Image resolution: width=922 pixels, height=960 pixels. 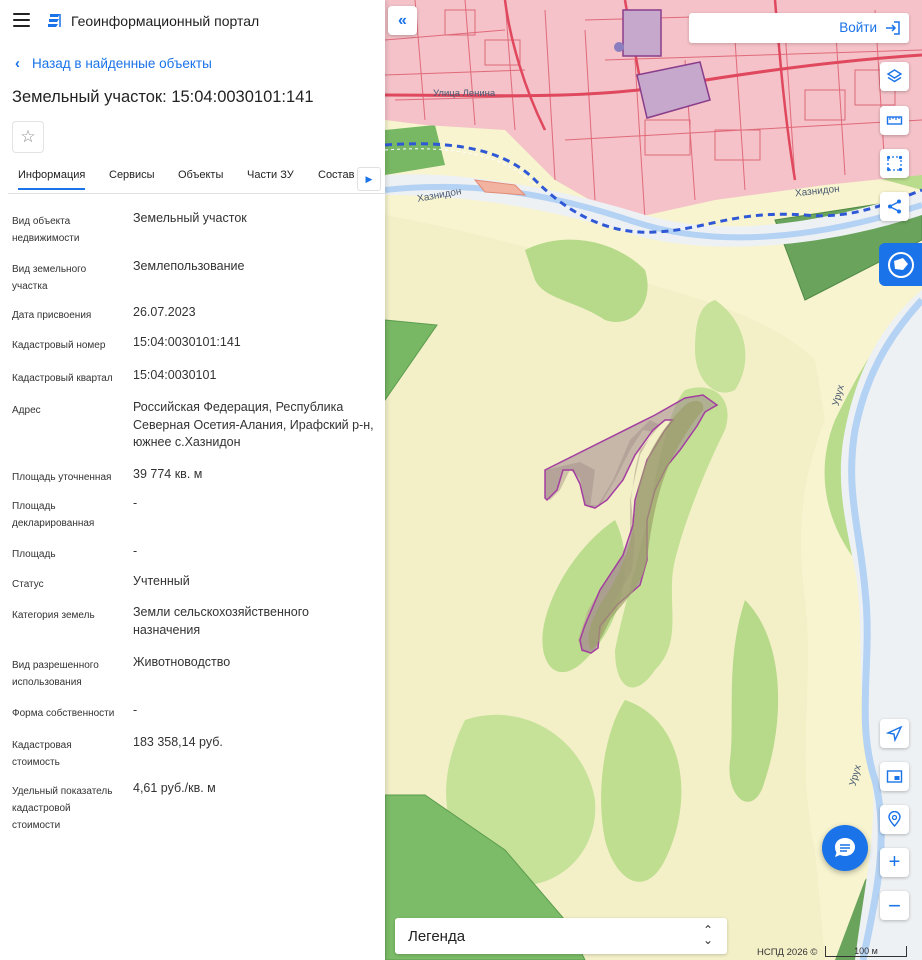 What do you see at coordinates (42, 754) in the screenshot?
I see `field-label: Кадастровая стоимость` at bounding box center [42, 754].